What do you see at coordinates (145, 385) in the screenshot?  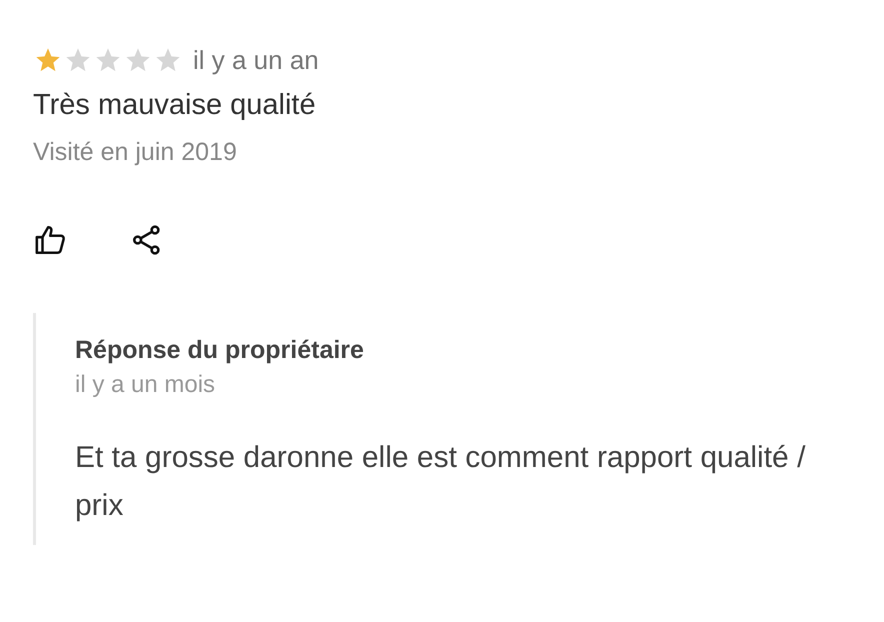 I see `response-time: il y a un mois` at bounding box center [145, 385].